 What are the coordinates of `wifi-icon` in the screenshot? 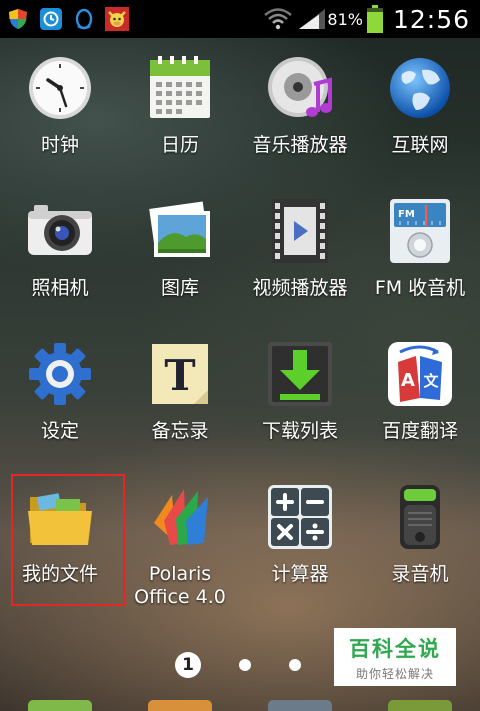 It's located at (278, 19).